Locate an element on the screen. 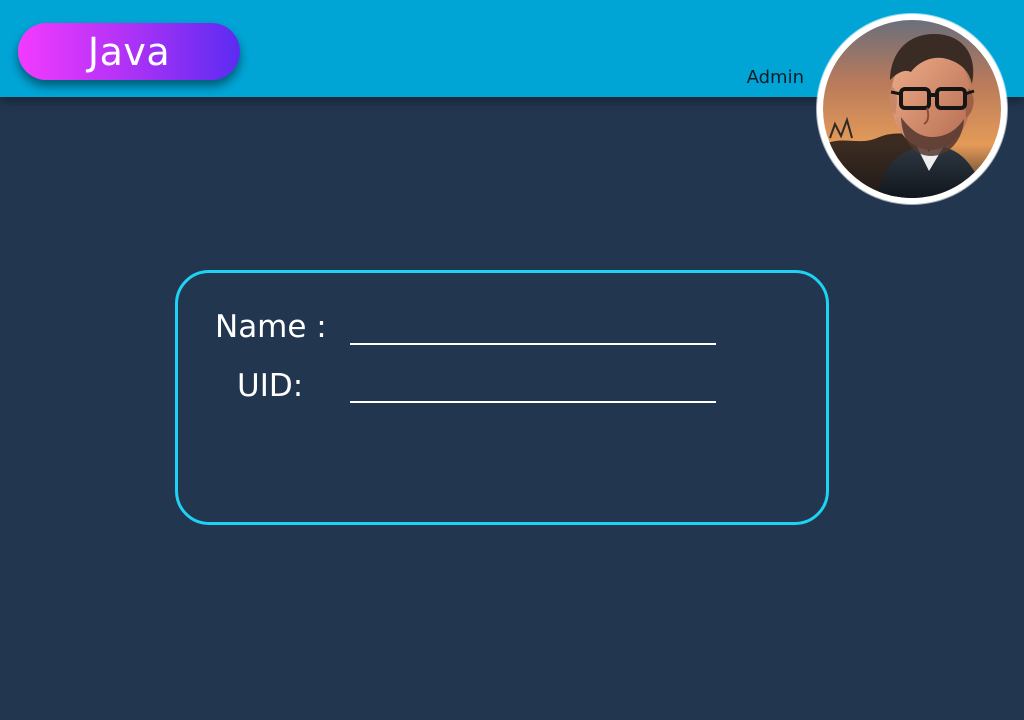 The height and width of the screenshot is (720, 1024). avatar-photo-icon is located at coordinates (912, 109).